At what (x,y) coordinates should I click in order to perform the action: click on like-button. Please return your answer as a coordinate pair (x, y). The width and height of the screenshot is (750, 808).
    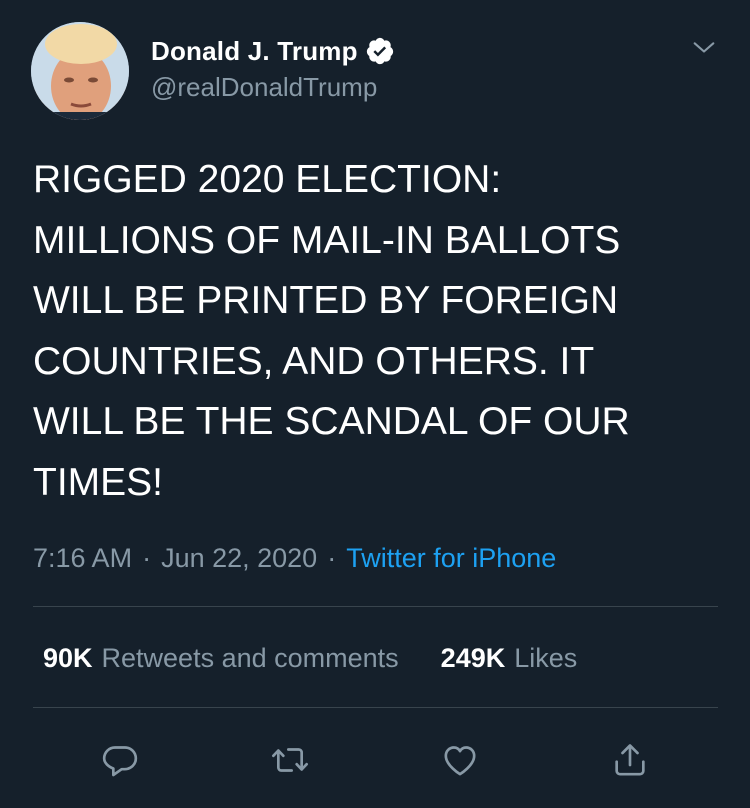
    Looking at the image, I should click on (460, 760).